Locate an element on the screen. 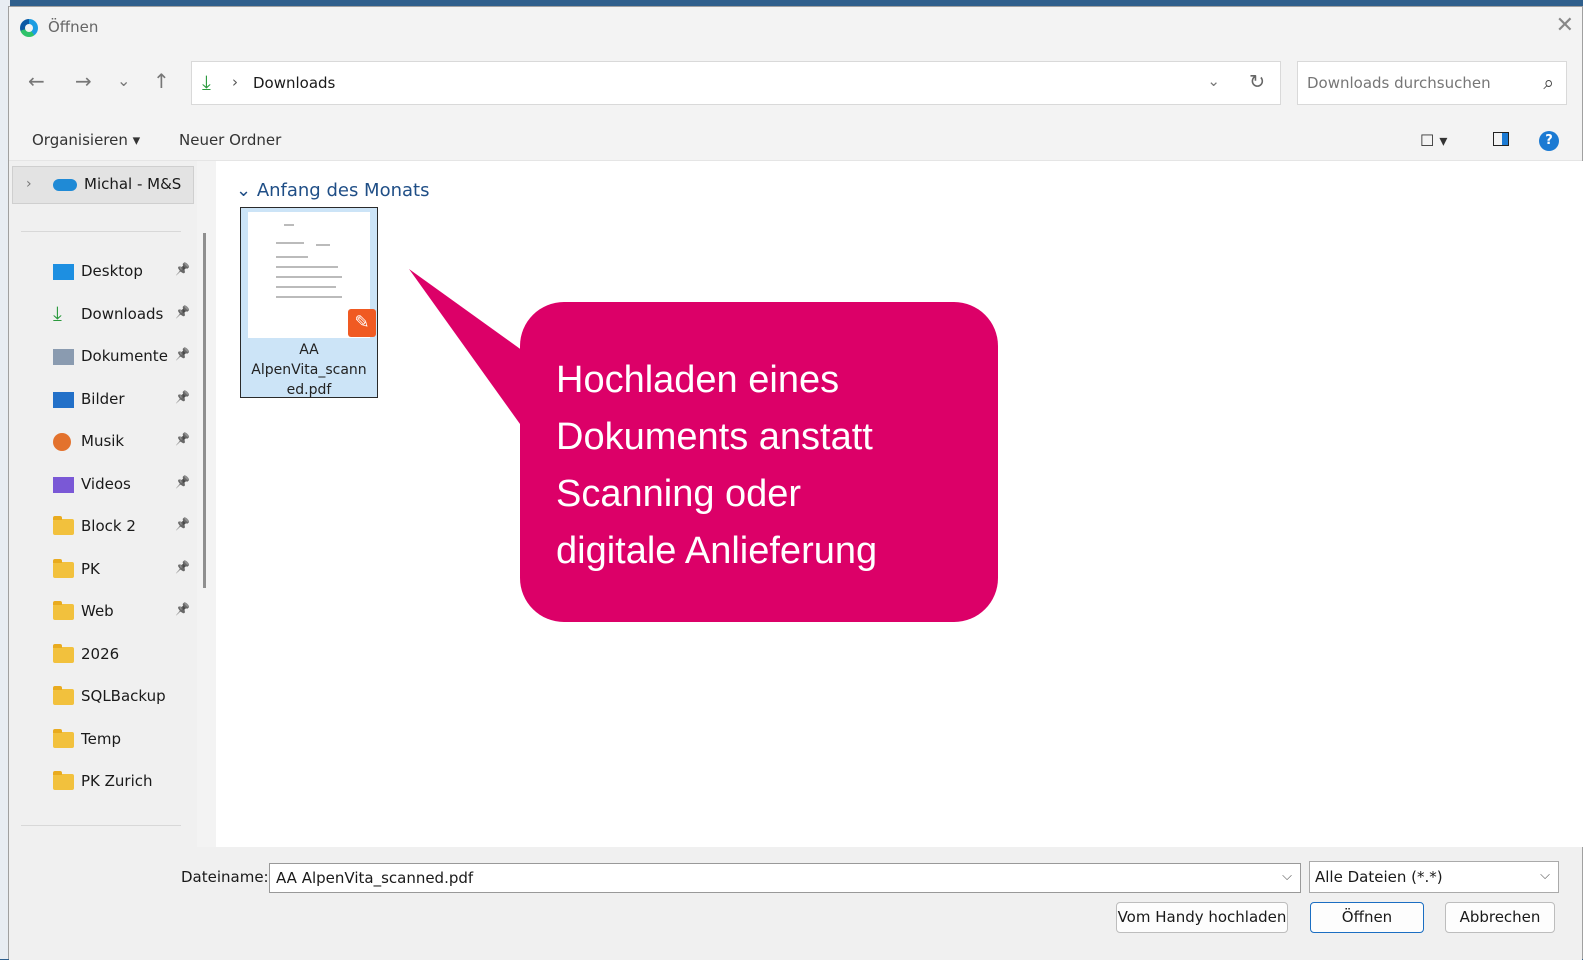 The width and height of the screenshot is (1583, 960). sidebar-item-temp: Temp is located at coordinates (103, 740).